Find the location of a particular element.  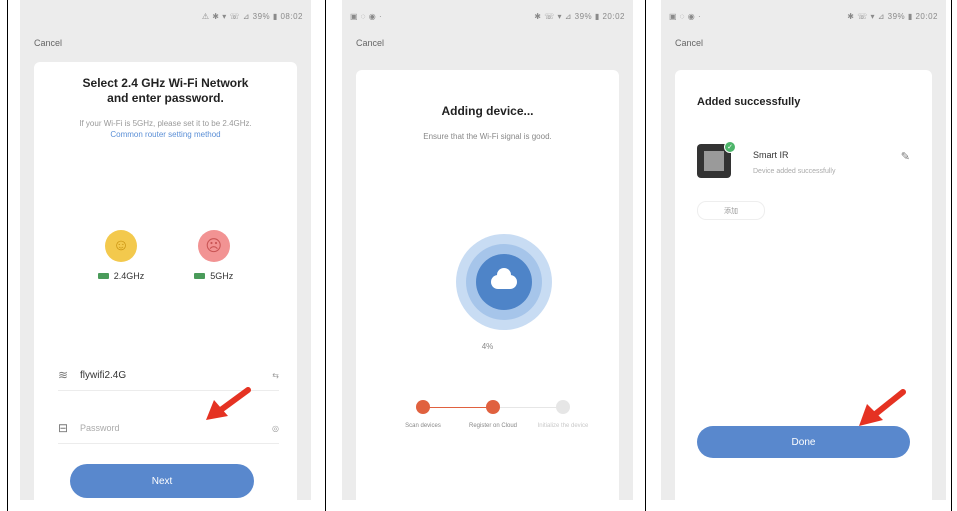

step-register: Register on Cloud is located at coordinates (493, 415).